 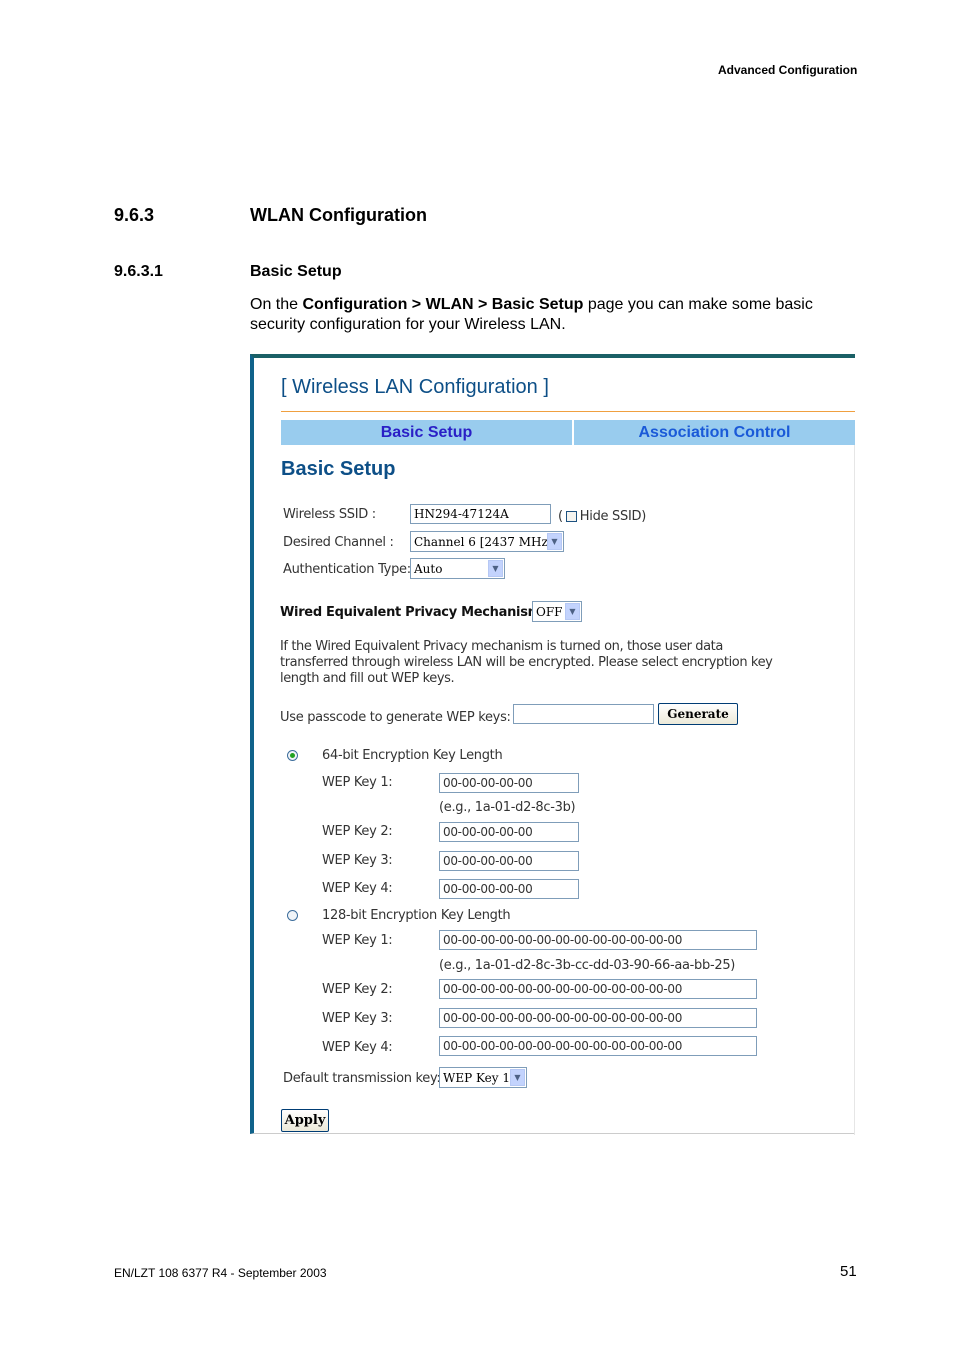 I want to click on key64-3-input: 00-00-00-00-00, so click(x=509, y=861).